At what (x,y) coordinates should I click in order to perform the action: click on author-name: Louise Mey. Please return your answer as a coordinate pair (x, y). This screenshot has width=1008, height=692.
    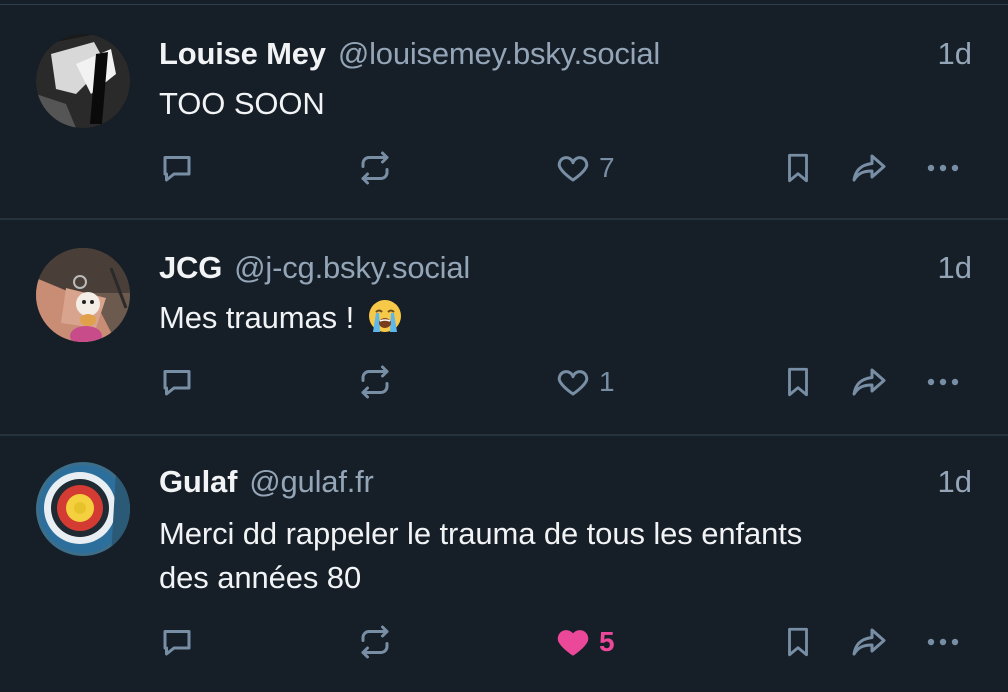
    Looking at the image, I should click on (242, 54).